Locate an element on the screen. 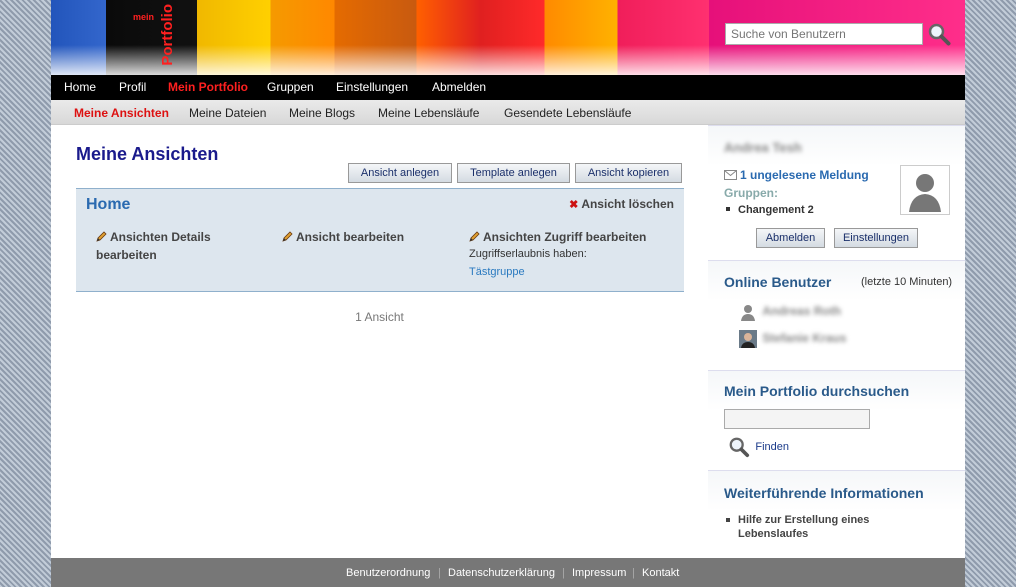  group-item-label: Changement 2 is located at coordinates (776, 210).